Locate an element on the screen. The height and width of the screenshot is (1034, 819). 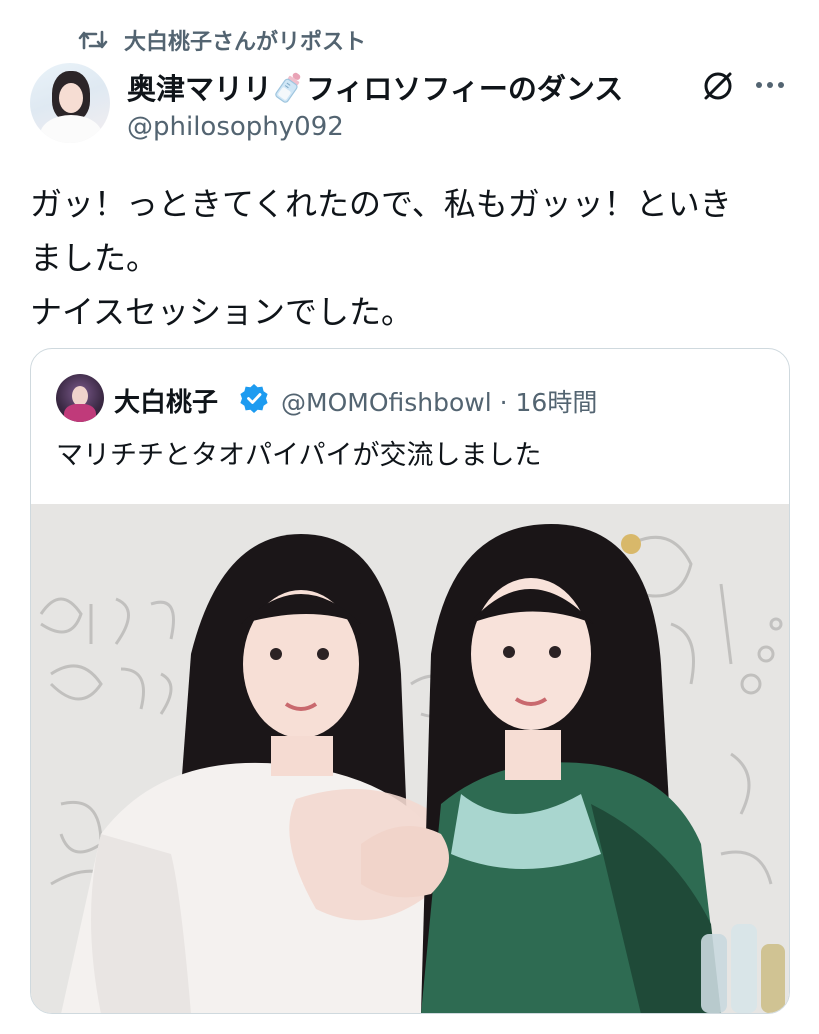
quote-author-avatar is located at coordinates (80, 398).